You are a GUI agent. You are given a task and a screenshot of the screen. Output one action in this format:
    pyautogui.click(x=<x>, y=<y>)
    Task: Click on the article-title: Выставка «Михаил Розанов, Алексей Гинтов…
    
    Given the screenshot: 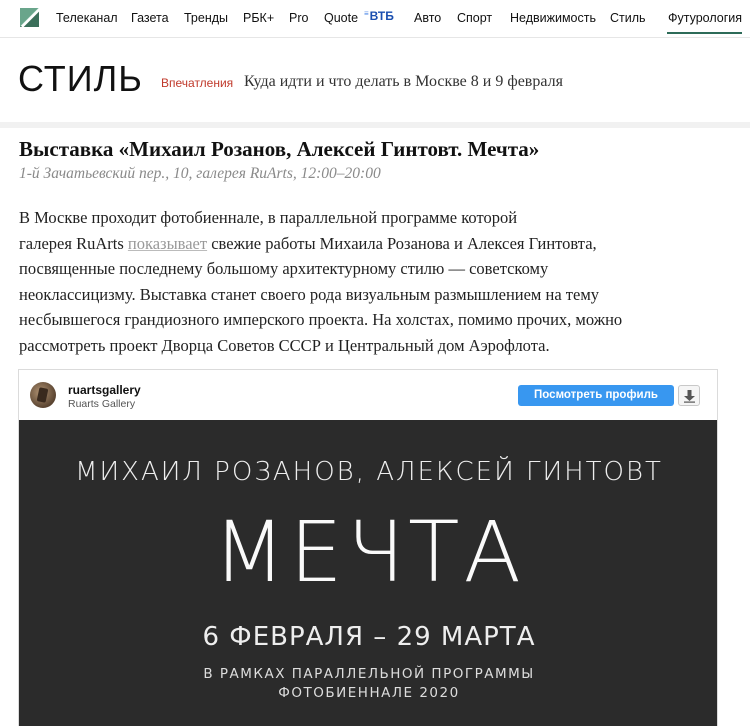 What is the action you would take?
    pyautogui.click(x=279, y=149)
    